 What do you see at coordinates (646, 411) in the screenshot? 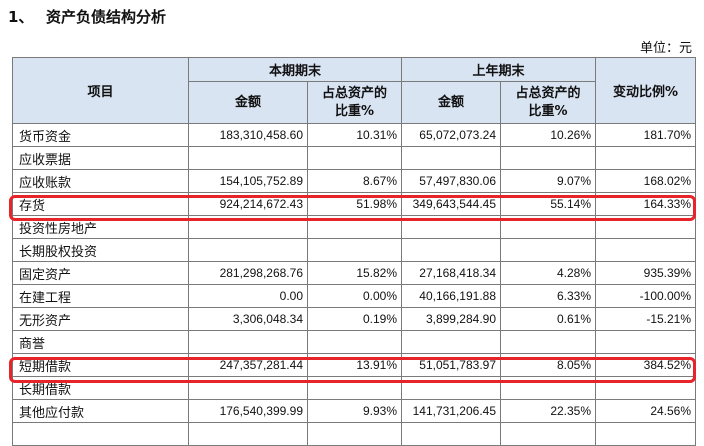
I see `cell-change: 24.56%` at bounding box center [646, 411].